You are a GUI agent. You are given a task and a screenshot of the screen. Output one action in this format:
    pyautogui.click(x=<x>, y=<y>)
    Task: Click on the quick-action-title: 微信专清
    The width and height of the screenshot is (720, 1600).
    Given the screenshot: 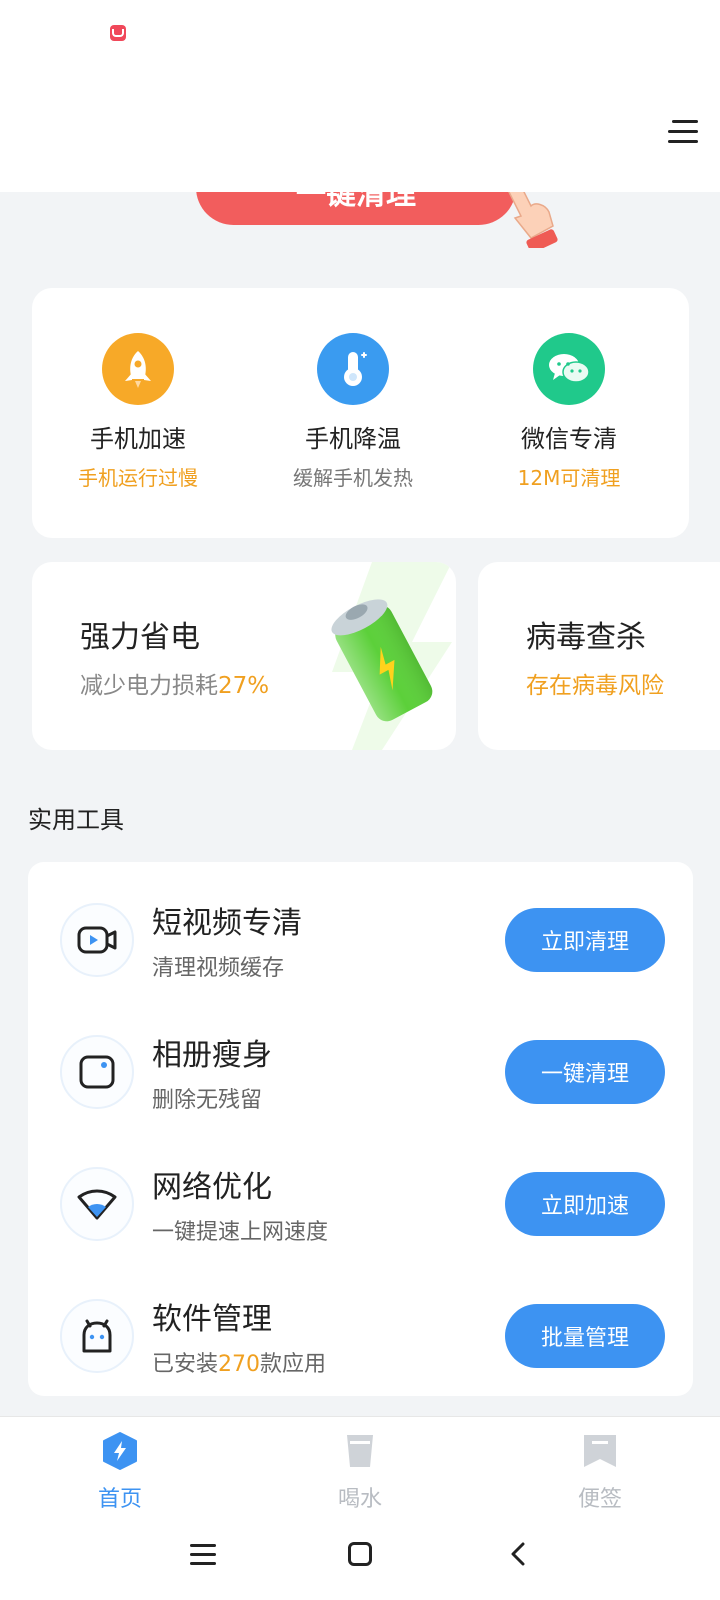 What is the action you would take?
    pyautogui.click(x=569, y=439)
    